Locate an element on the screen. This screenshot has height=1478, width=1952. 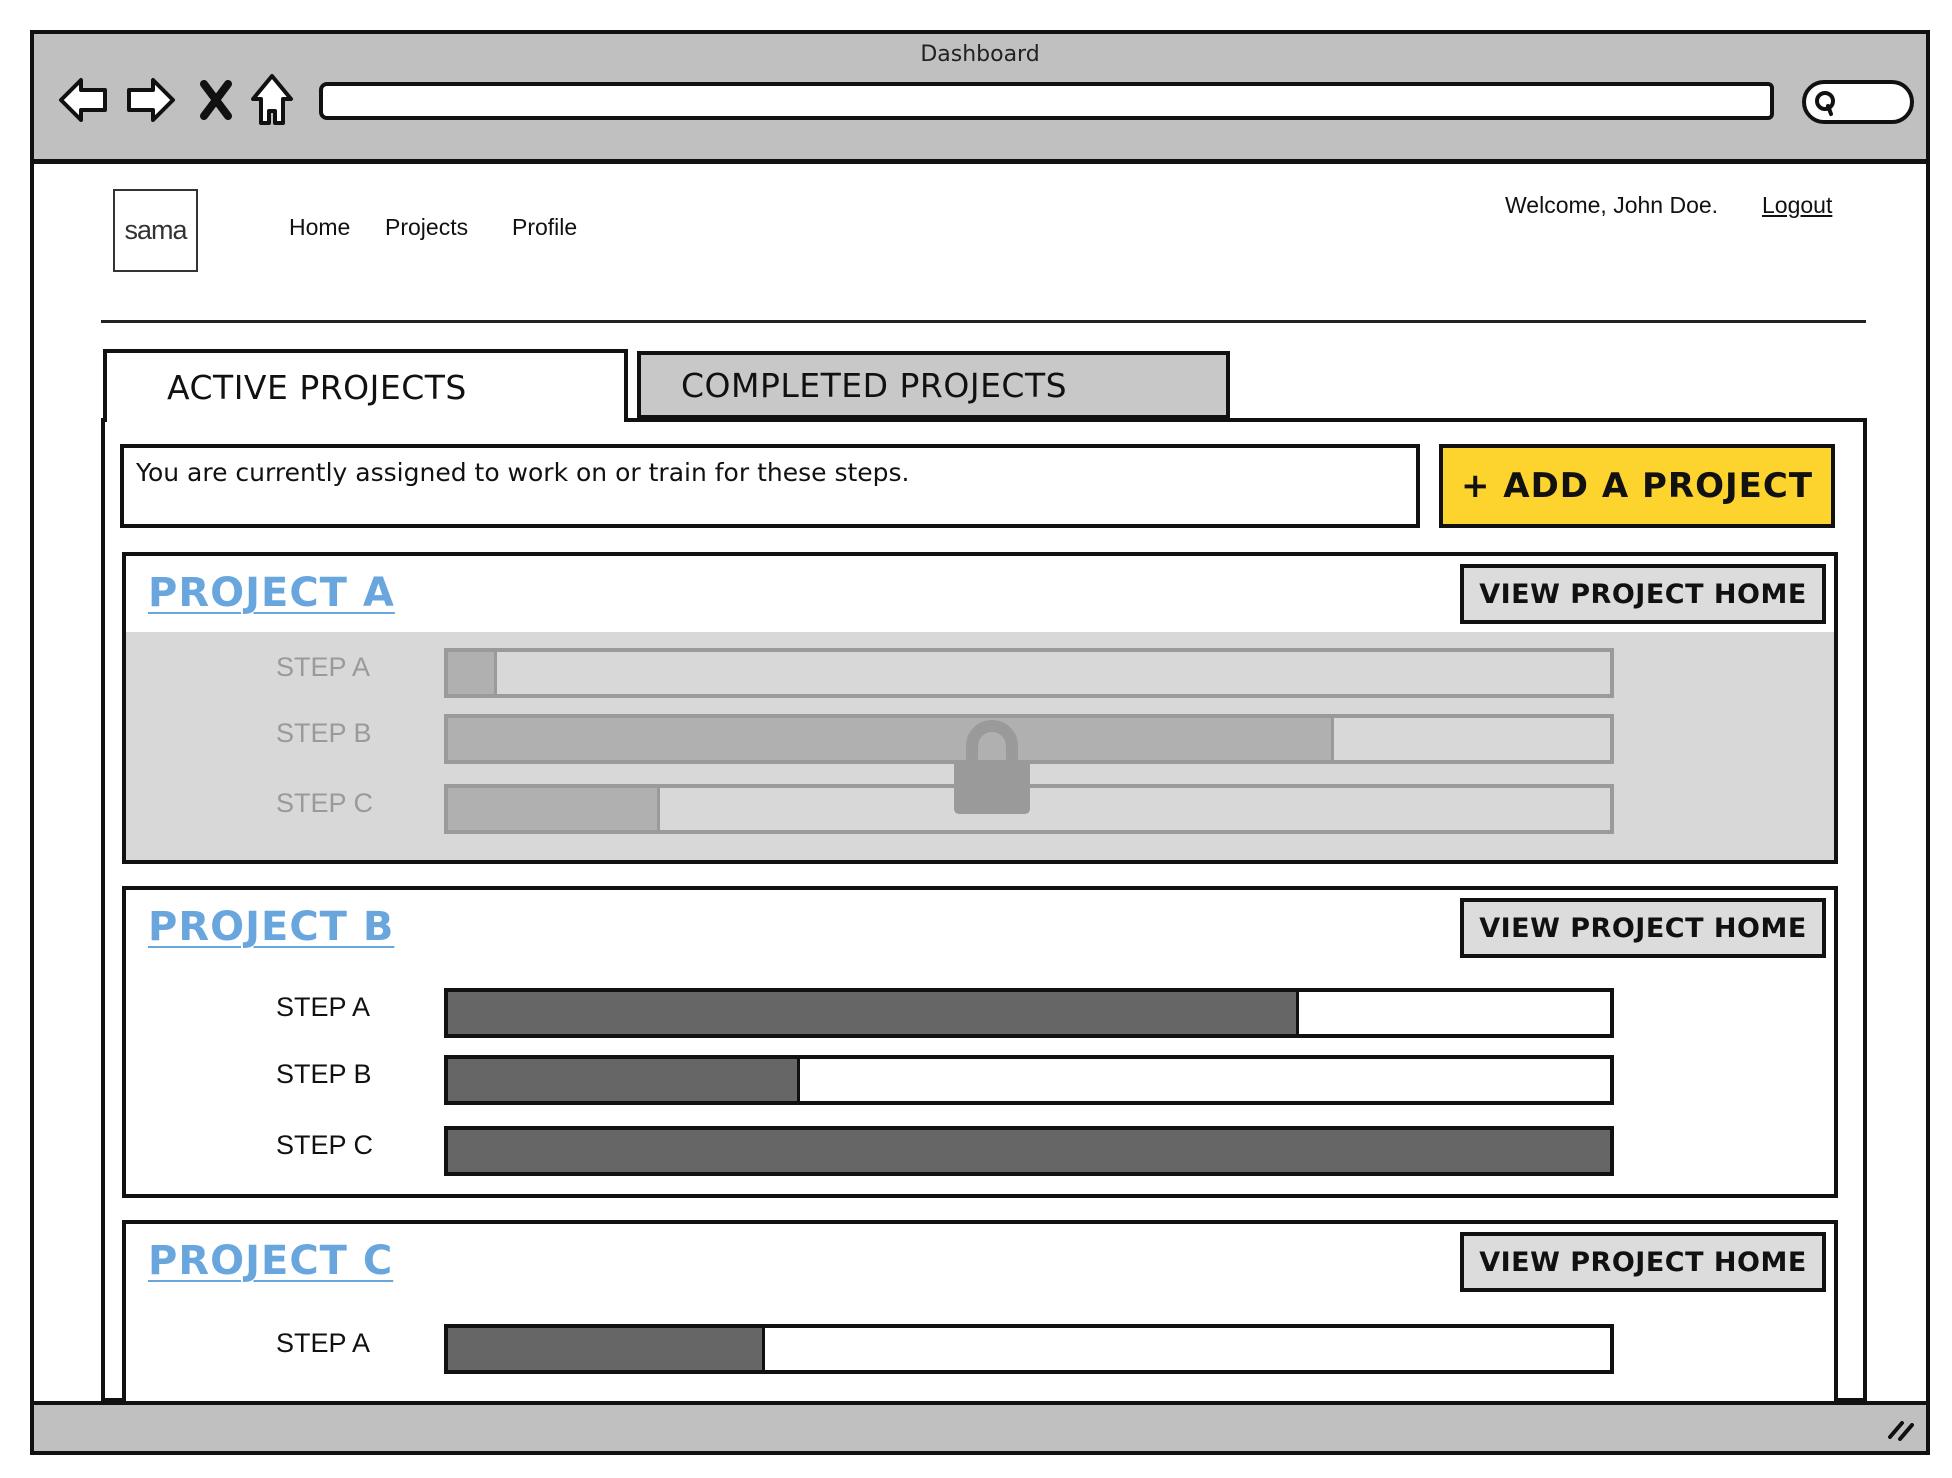
browser-search-field is located at coordinates (1858, 102).